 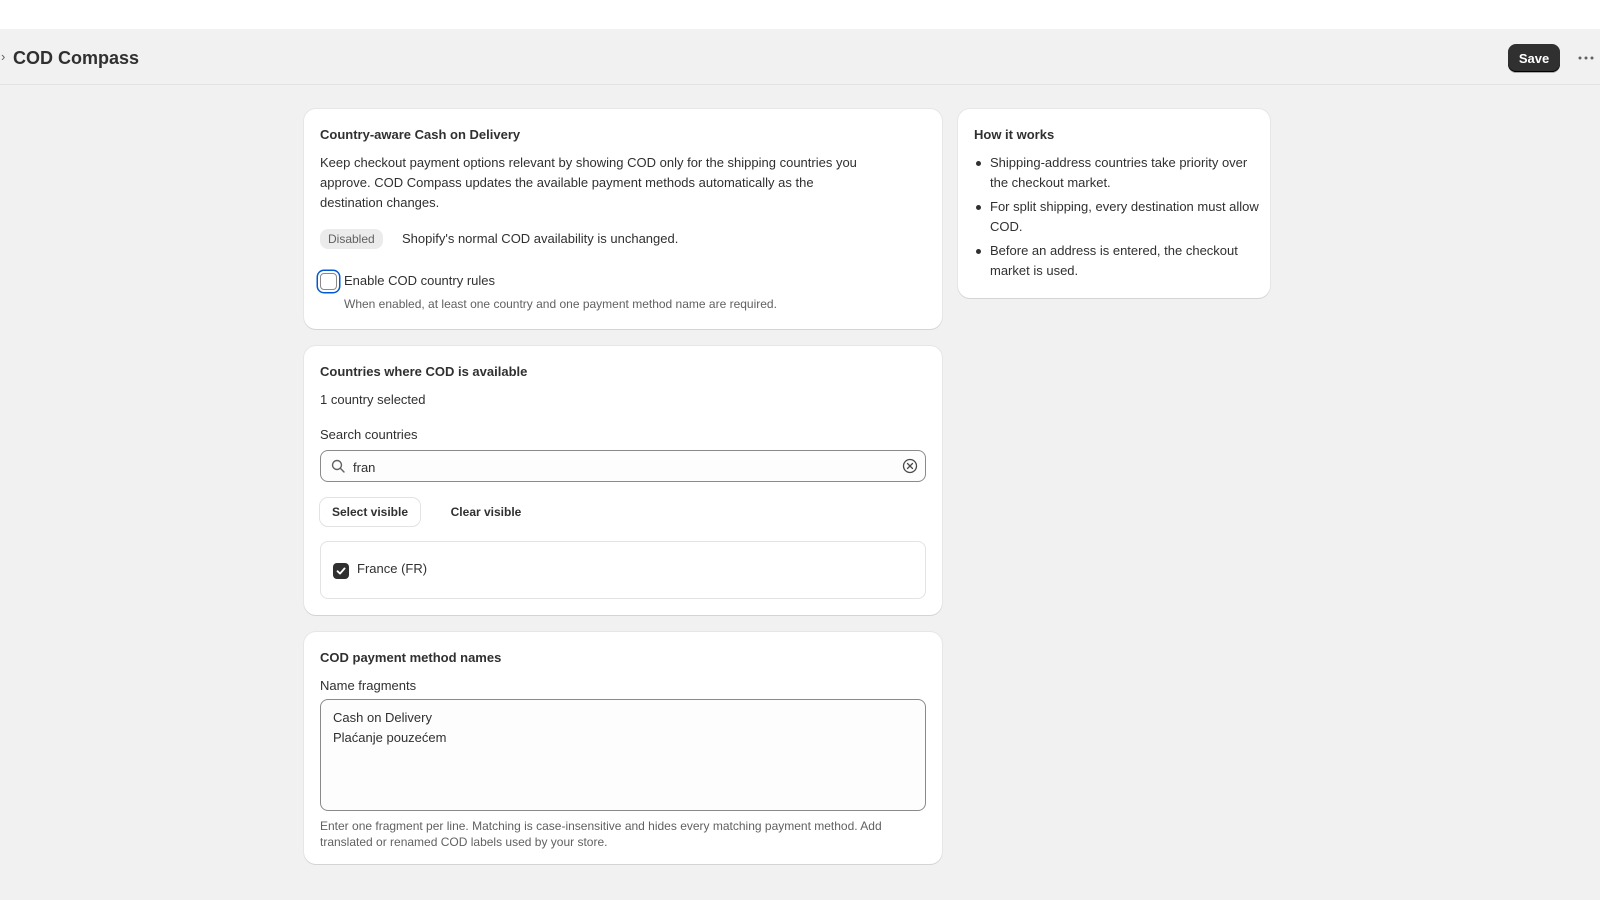 I want to click on enable-cod-rules-label: Enable COD country rules, so click(x=419, y=281).